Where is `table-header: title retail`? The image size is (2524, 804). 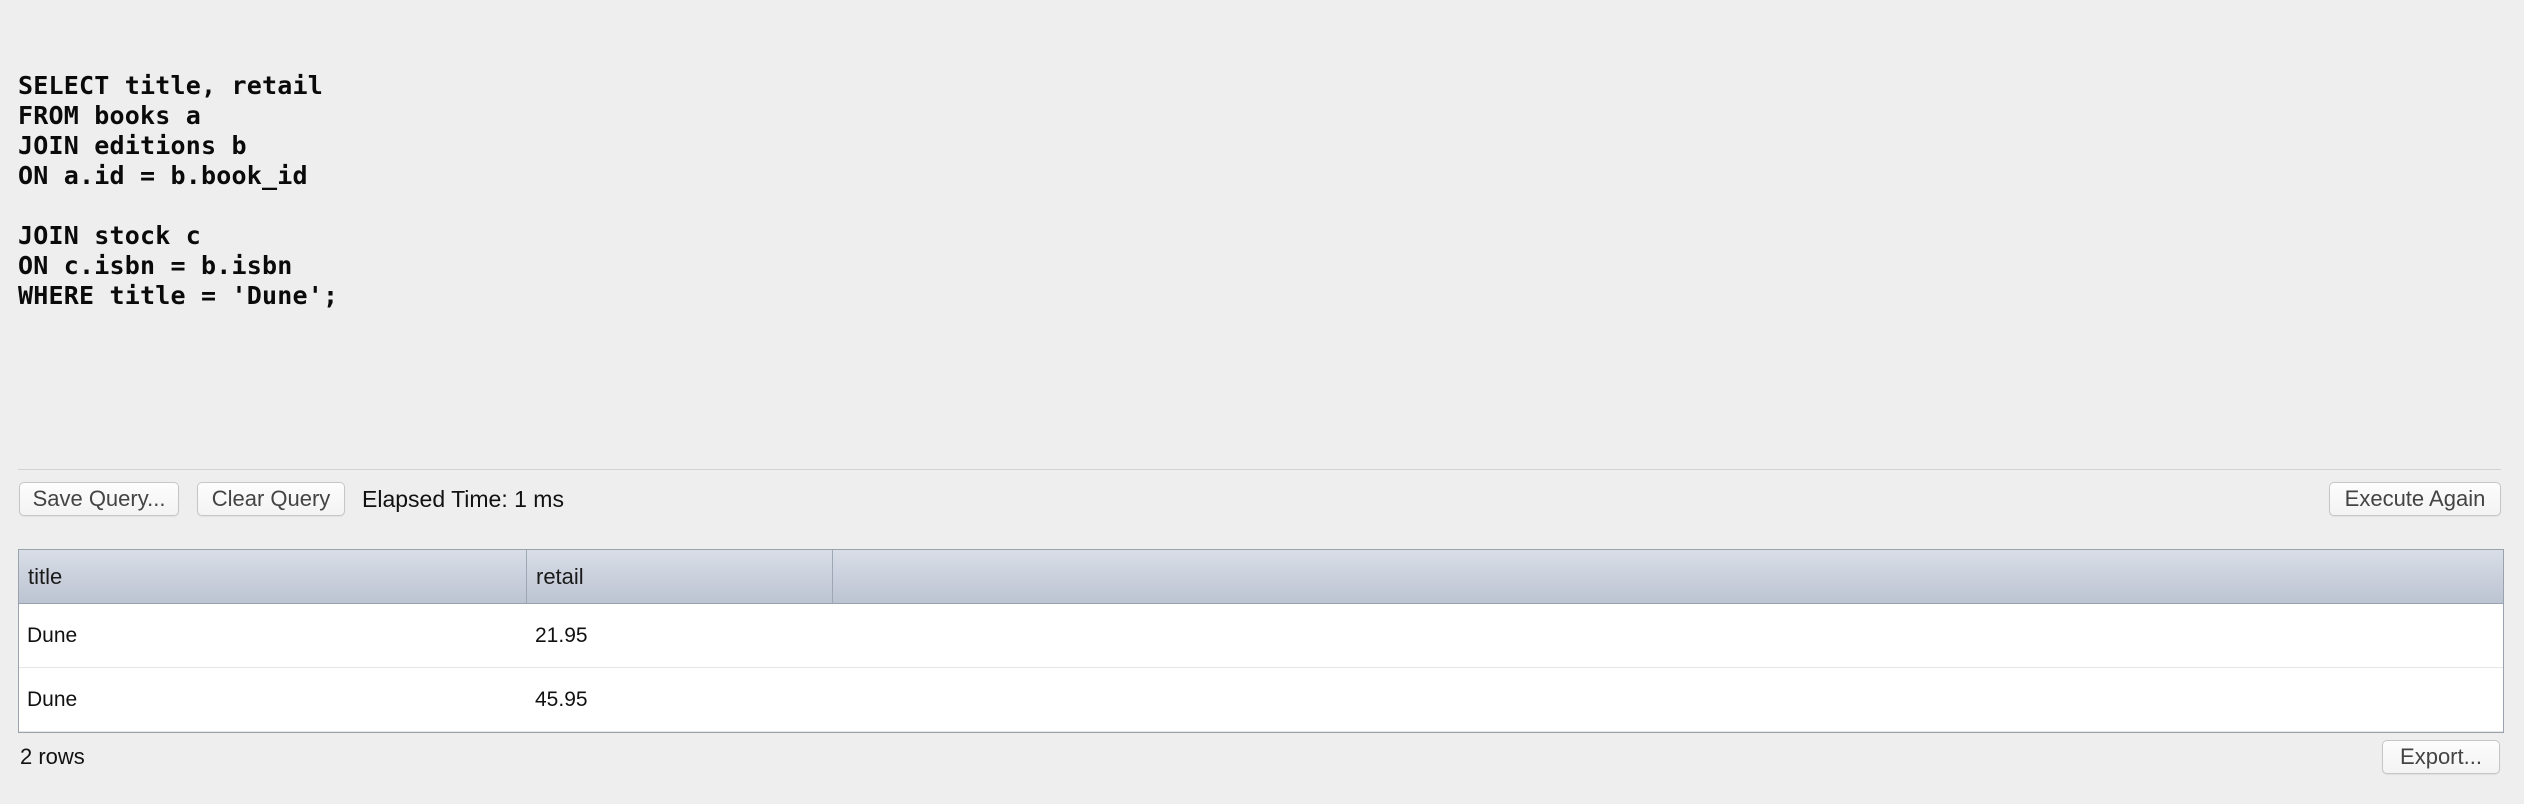
table-header: title retail is located at coordinates (1261, 577).